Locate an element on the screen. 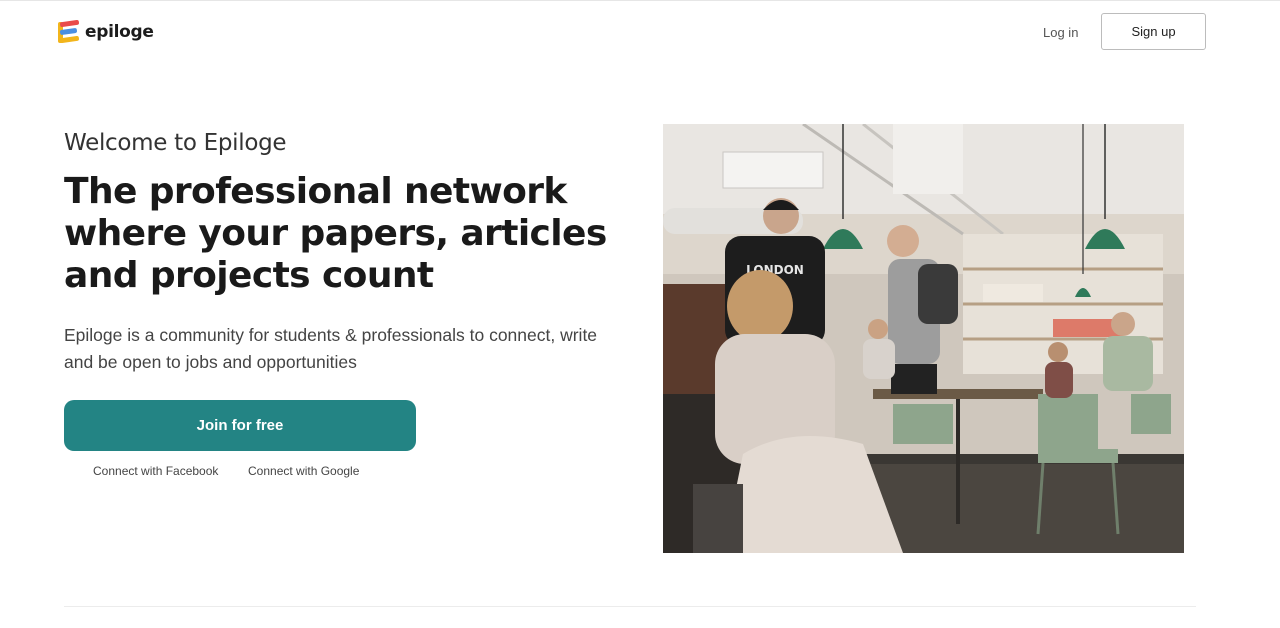 This screenshot has height=628, width=1280. signup-button: Sign up is located at coordinates (1153, 31).